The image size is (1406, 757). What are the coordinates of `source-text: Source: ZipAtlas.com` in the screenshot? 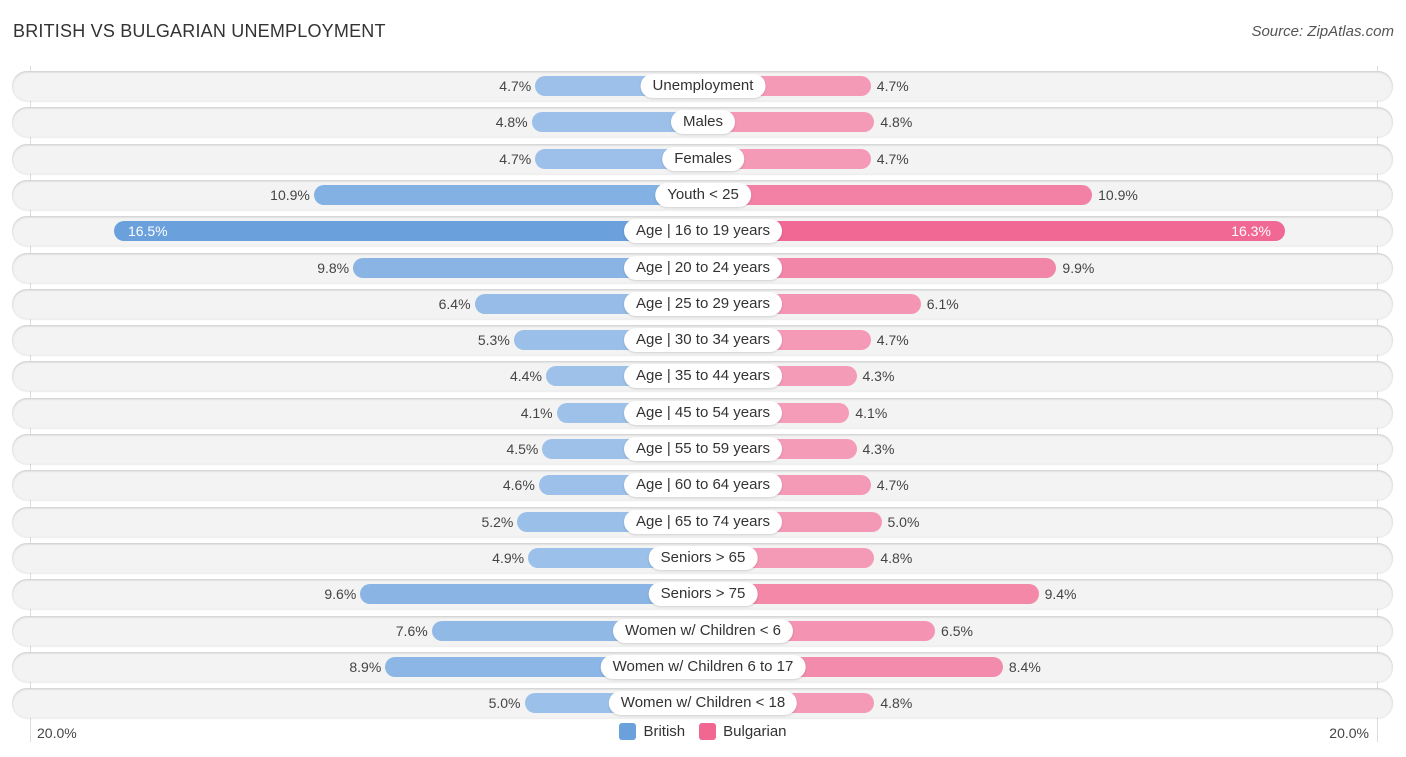 It's located at (1322, 31).